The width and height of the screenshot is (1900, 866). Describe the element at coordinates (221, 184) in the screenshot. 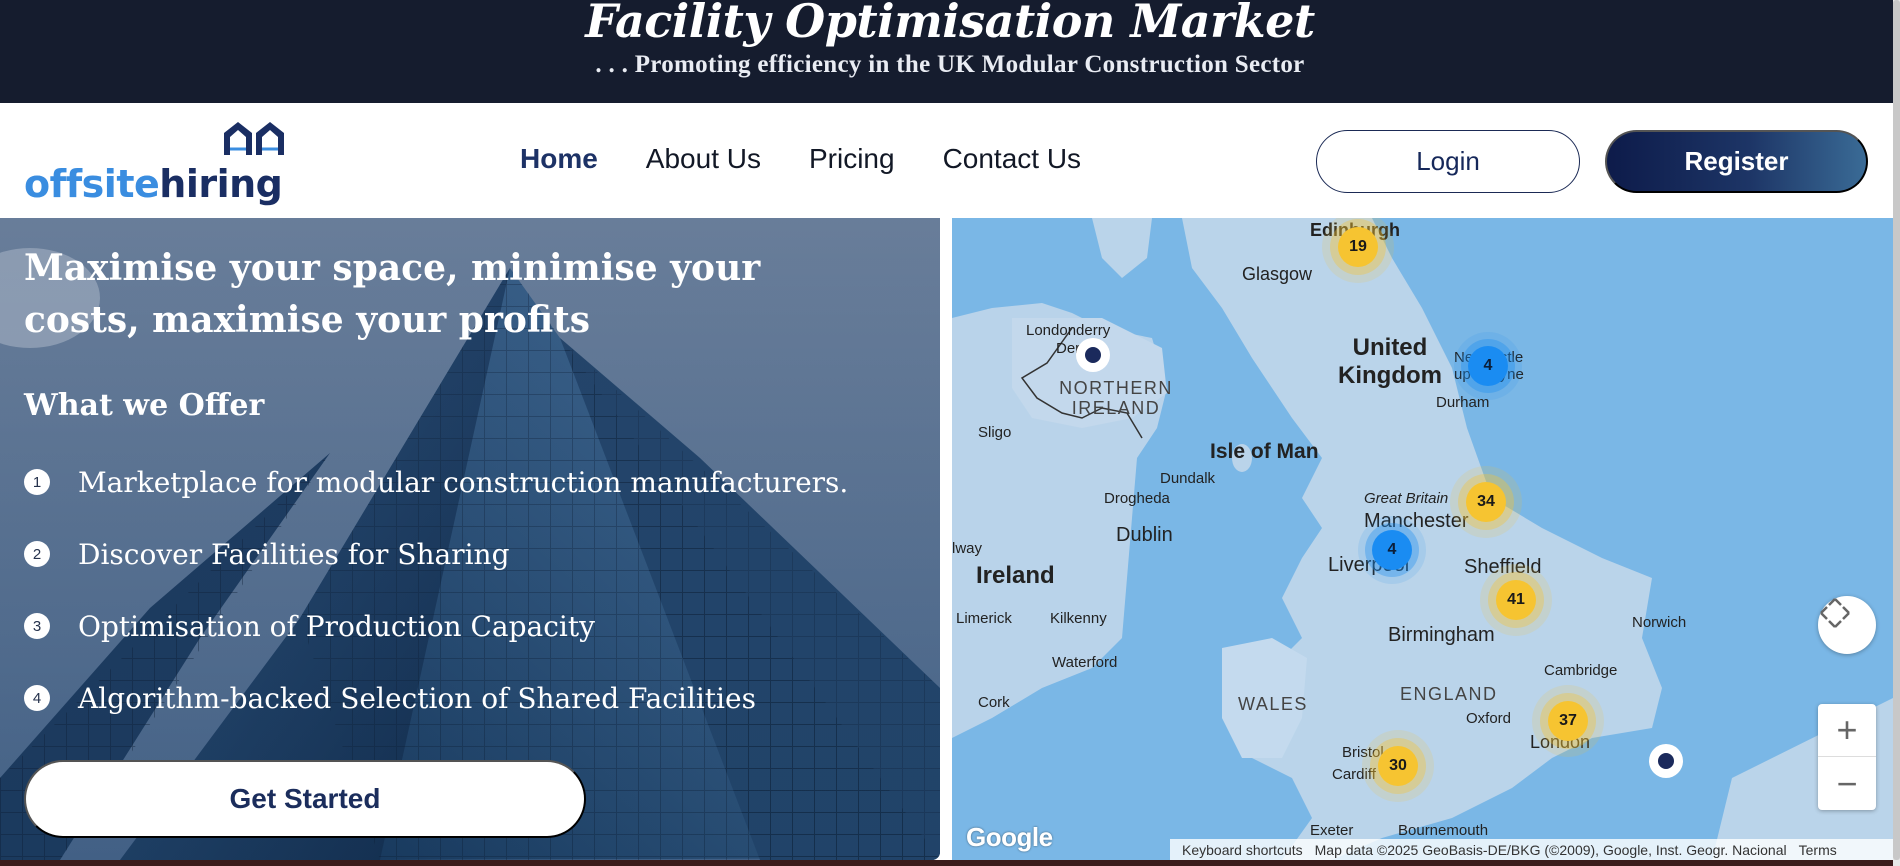

I see `logo-part-hiring: hiring` at that location.